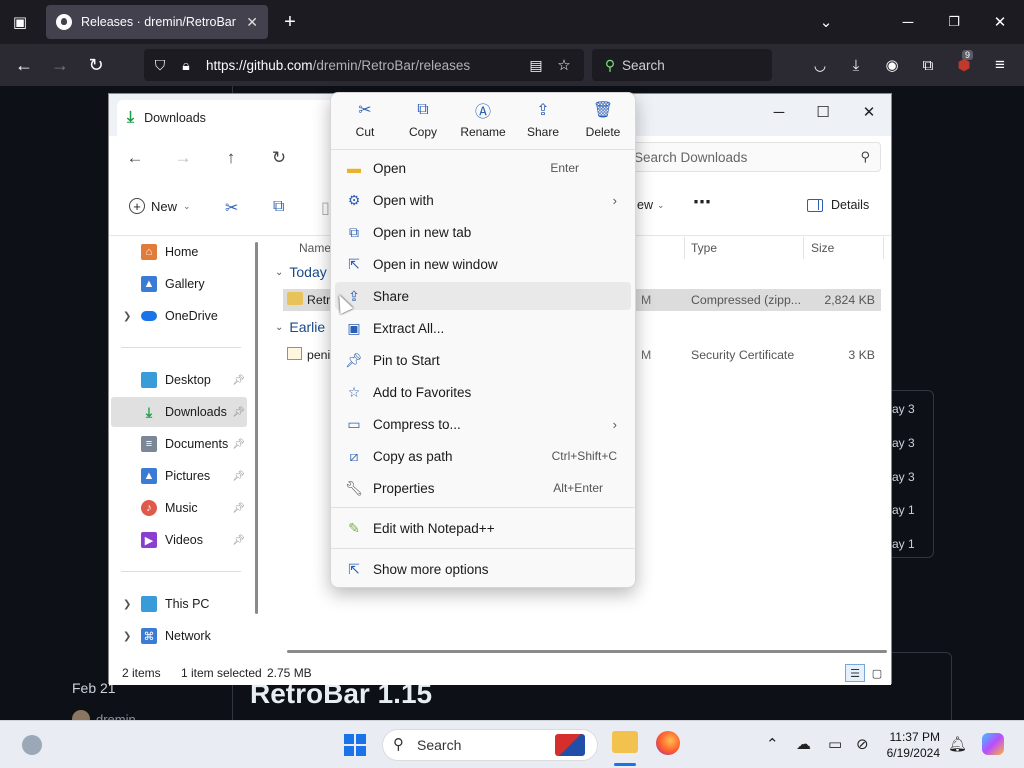  Describe the element at coordinates (290, 22) in the screenshot. I see `new-tab-icon: +` at that location.